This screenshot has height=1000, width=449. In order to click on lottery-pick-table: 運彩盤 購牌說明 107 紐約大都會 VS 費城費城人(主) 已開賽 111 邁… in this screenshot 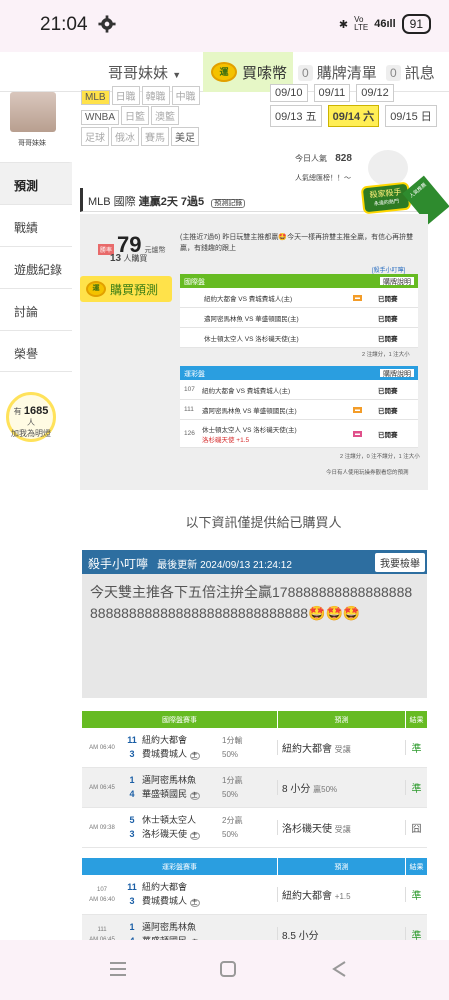, I will do `click(299, 407)`.